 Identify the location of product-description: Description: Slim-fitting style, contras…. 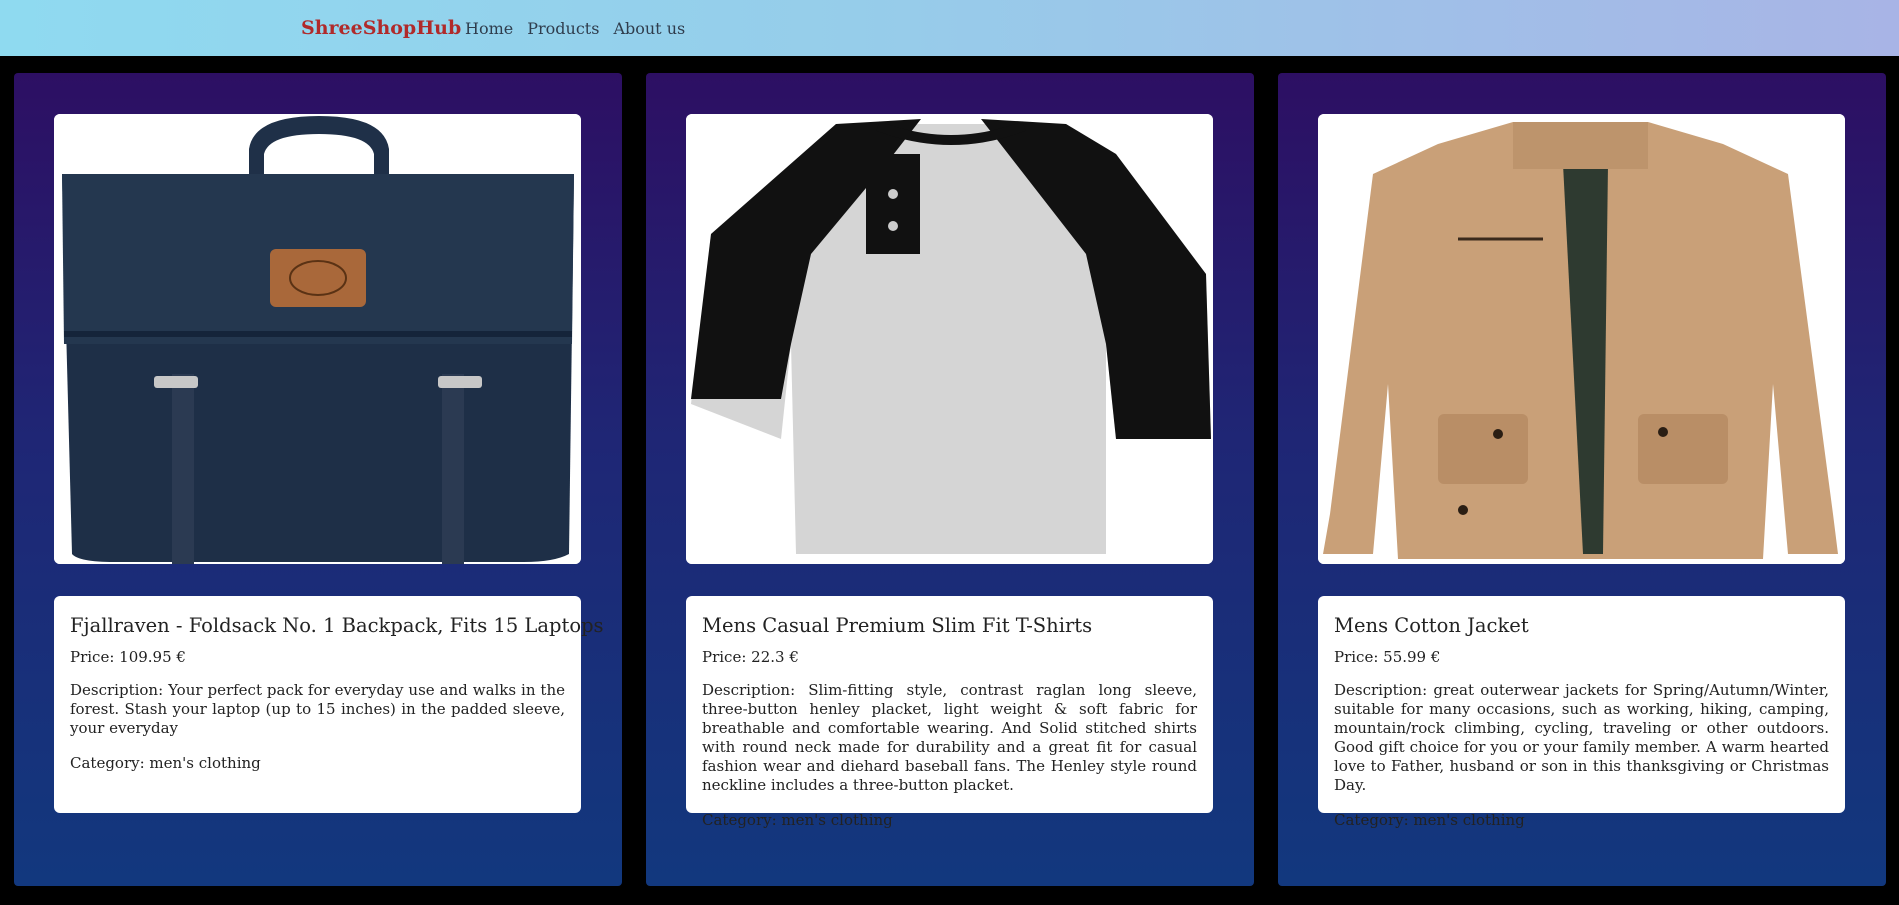
(949, 737).